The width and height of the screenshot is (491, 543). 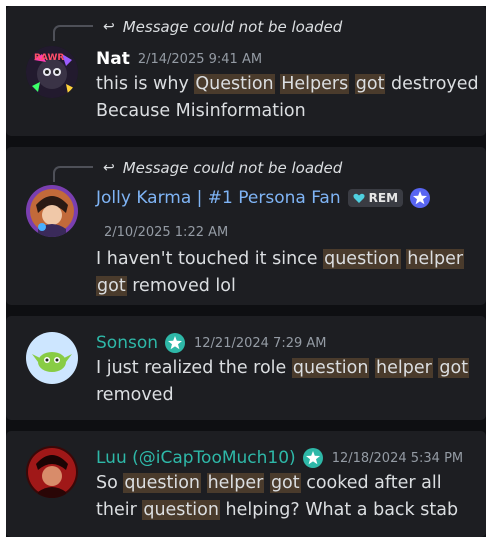 I want to click on search-highlight: Question, so click(x=234, y=84).